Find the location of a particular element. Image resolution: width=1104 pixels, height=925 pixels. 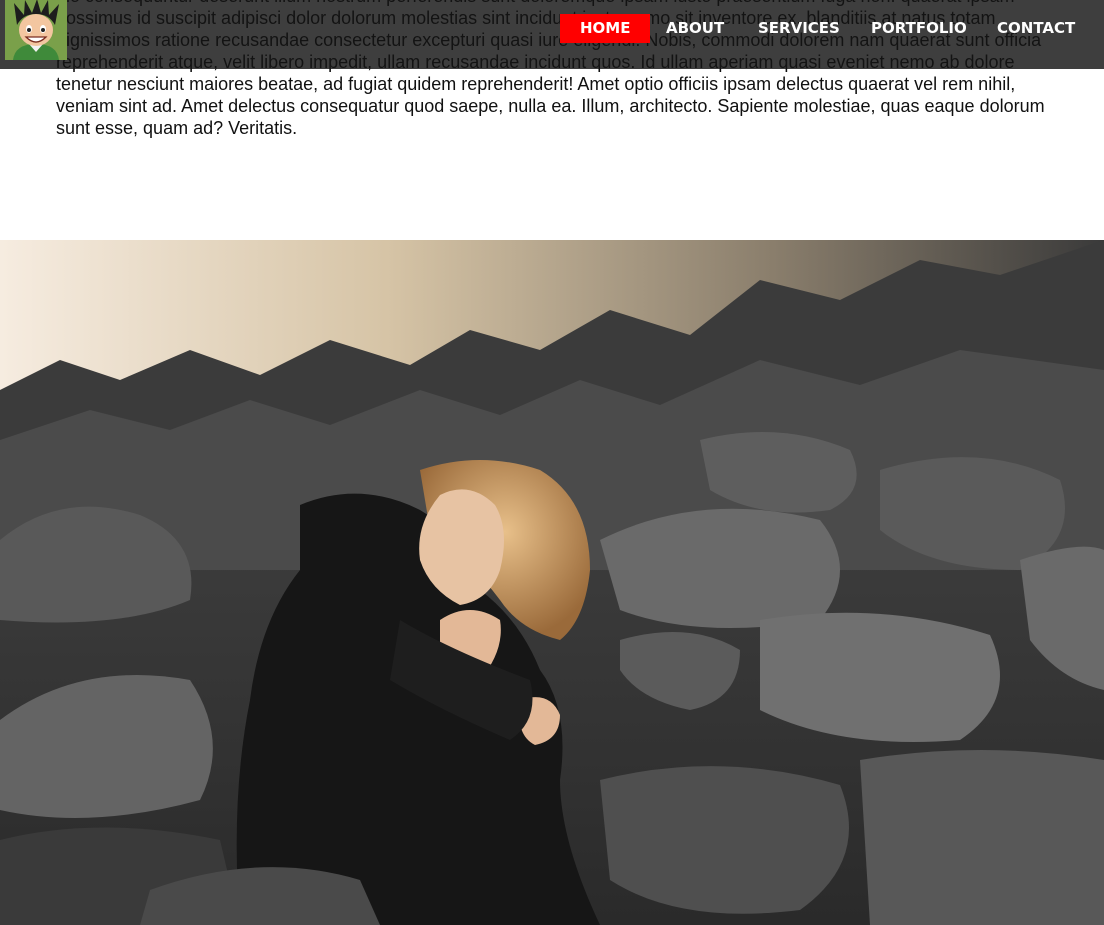

cartoon-boy-logo-image is located at coordinates (36, 30).